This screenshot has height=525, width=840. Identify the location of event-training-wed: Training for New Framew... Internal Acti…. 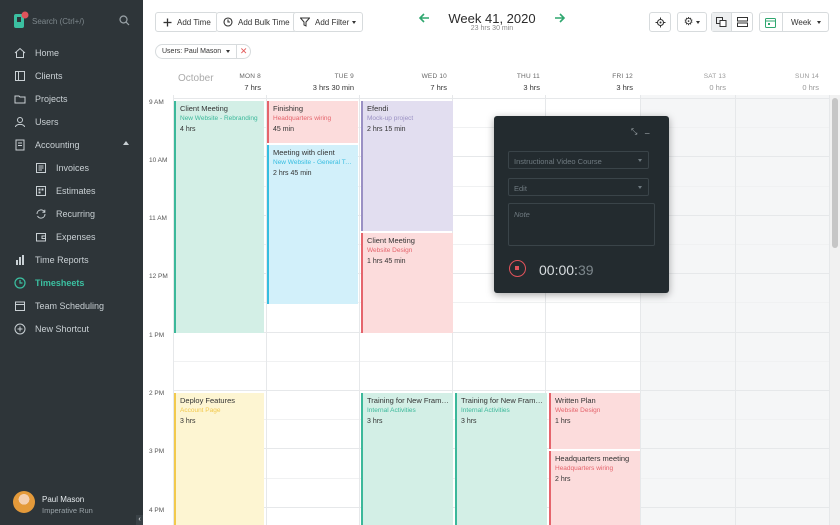
(407, 459).